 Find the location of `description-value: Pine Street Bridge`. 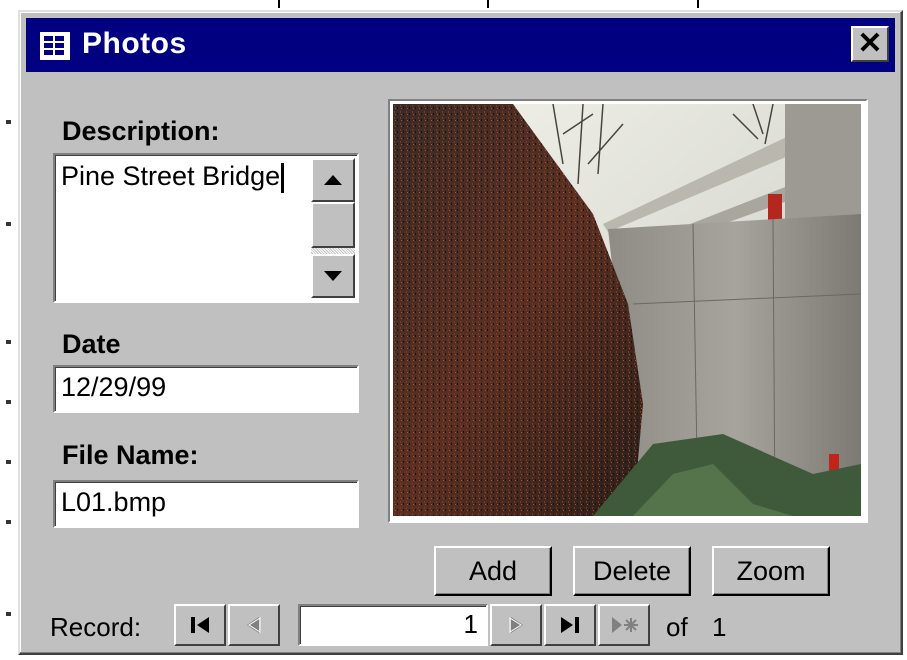

description-value: Pine Street Bridge is located at coordinates (171, 176).